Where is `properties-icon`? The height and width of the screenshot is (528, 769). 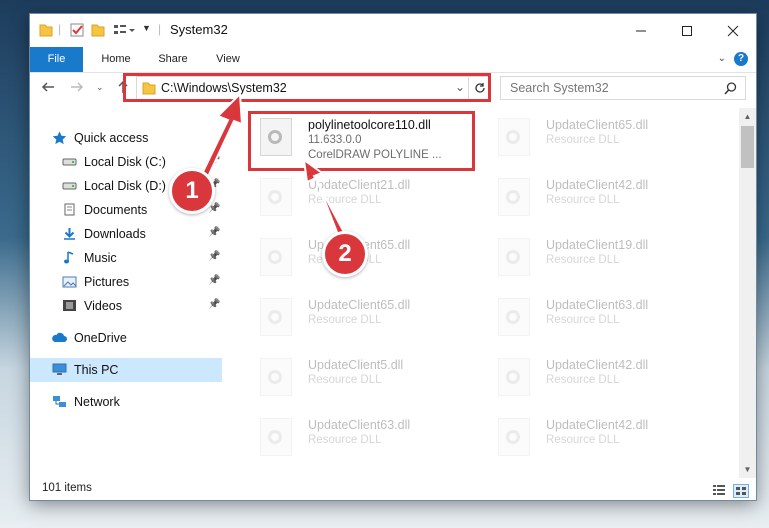
properties-icon is located at coordinates (77, 30).